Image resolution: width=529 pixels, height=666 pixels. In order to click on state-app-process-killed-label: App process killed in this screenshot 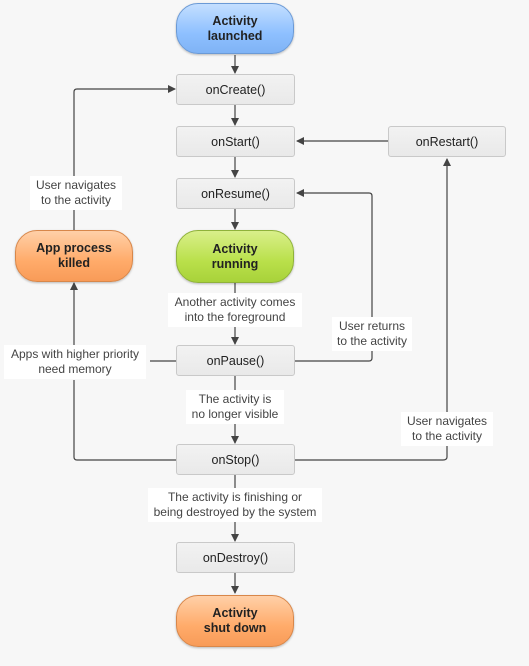, I will do `click(74, 255)`.